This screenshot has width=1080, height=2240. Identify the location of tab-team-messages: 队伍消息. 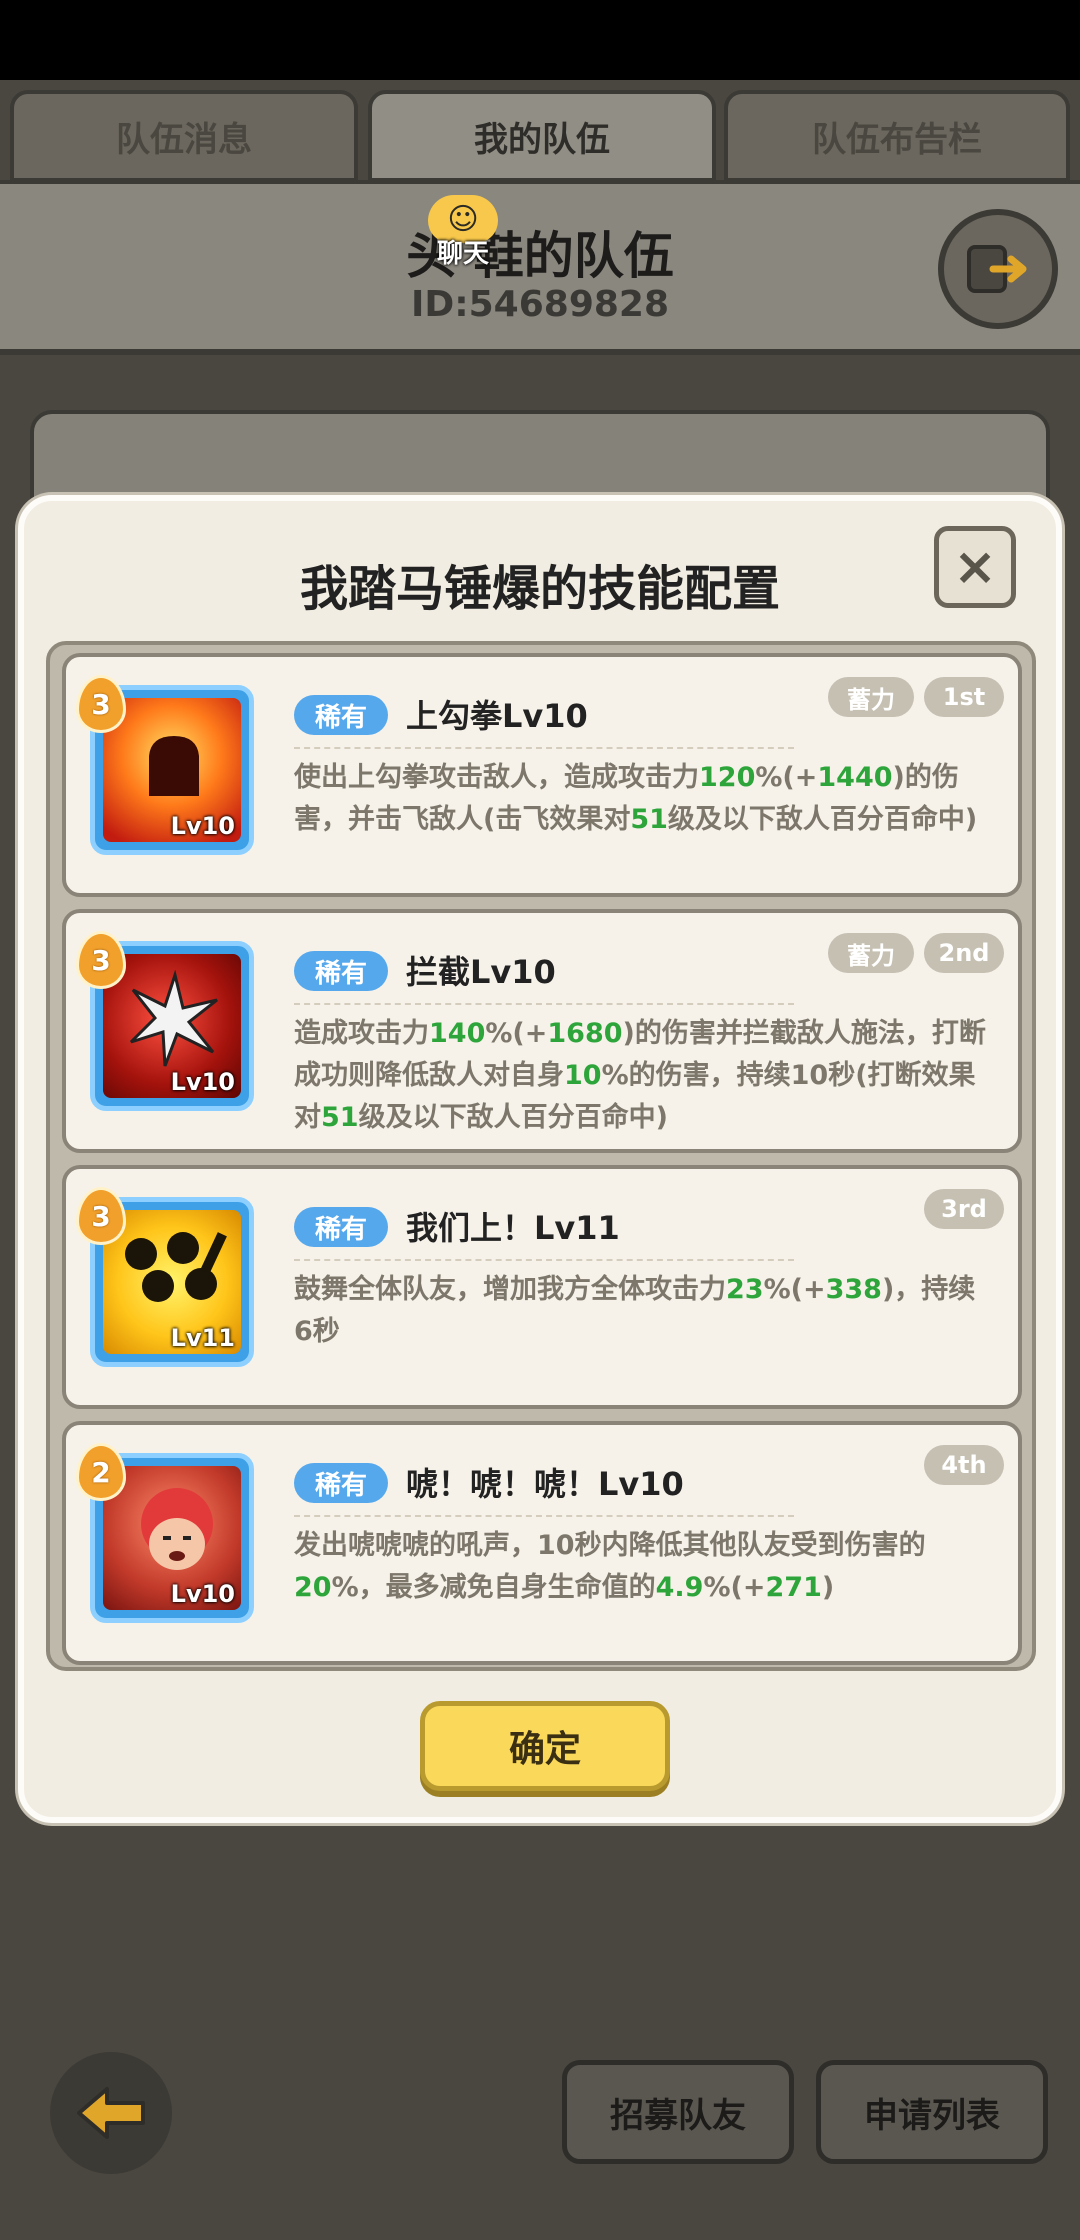
(184, 136).